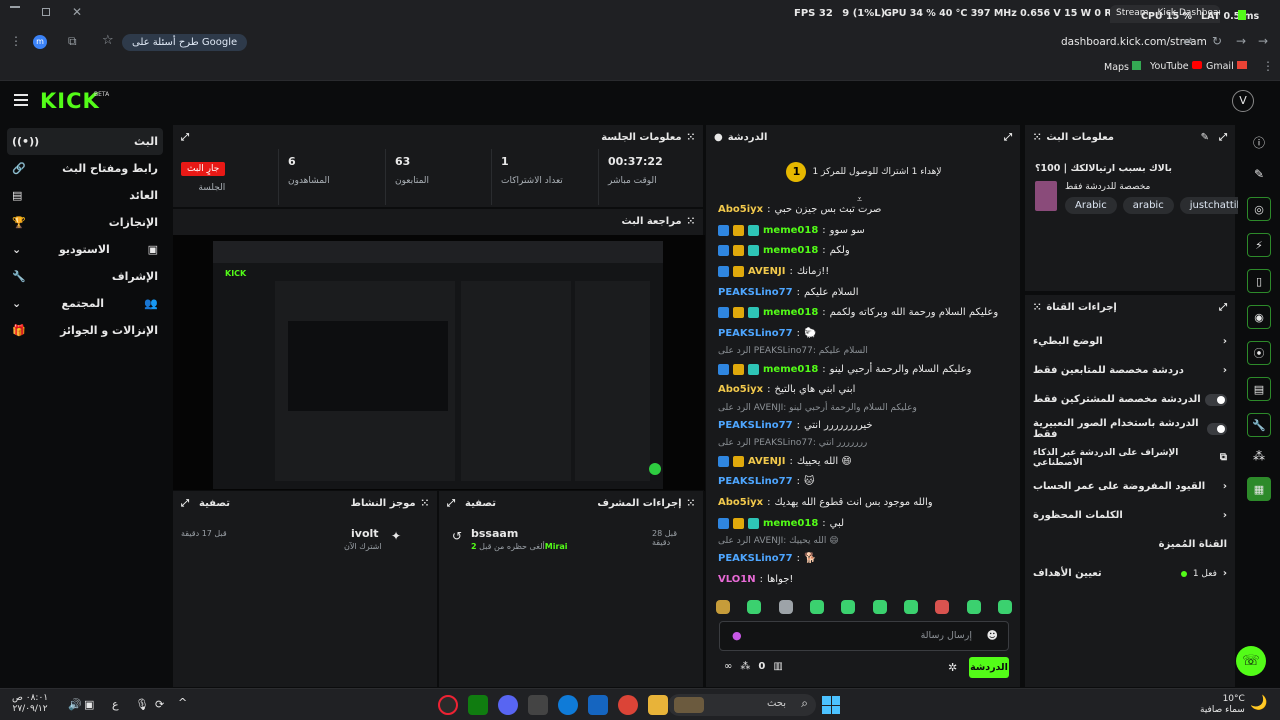  I want to click on category-thumbnail, so click(1046, 196).